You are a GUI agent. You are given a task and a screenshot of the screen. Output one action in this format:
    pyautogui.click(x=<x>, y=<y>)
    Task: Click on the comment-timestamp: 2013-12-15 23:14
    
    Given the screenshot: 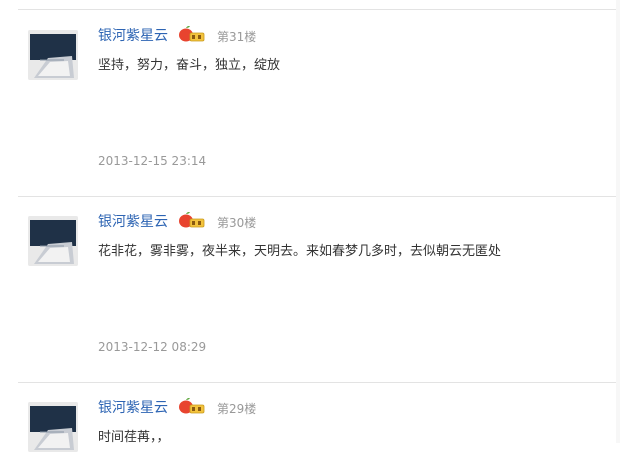 What is the action you would take?
    pyautogui.click(x=152, y=161)
    